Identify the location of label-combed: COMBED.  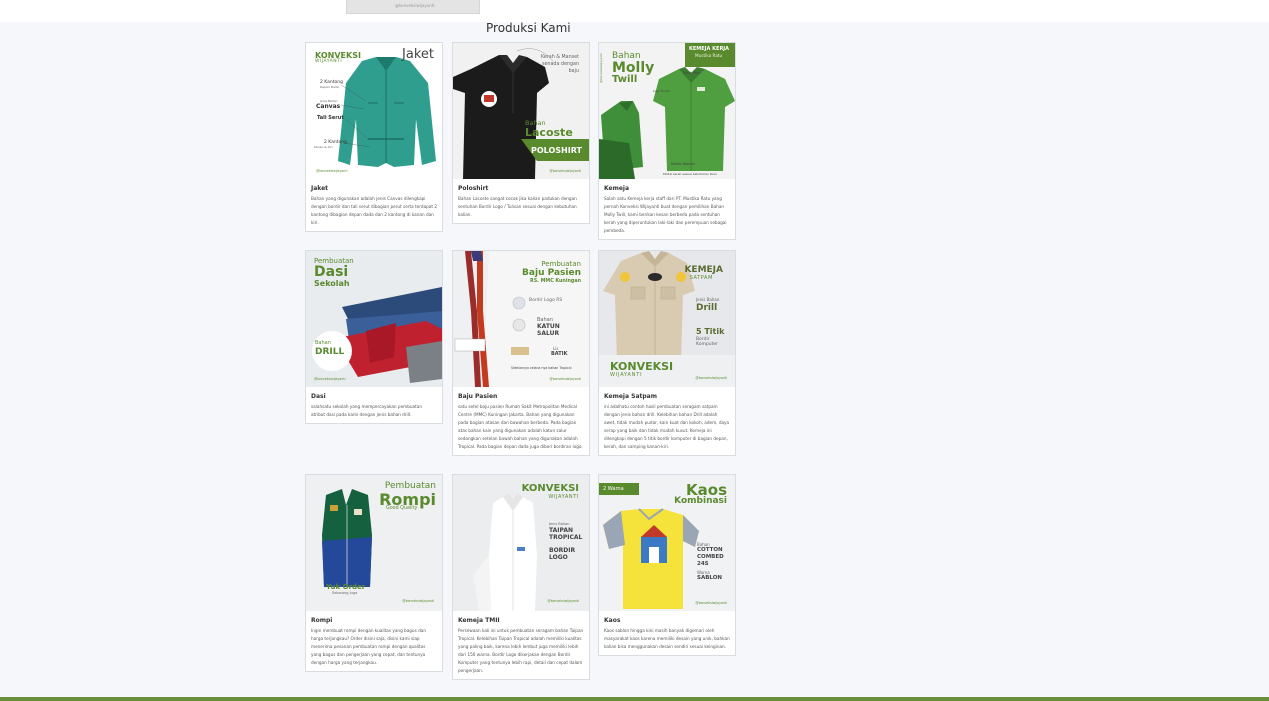
(710, 557).